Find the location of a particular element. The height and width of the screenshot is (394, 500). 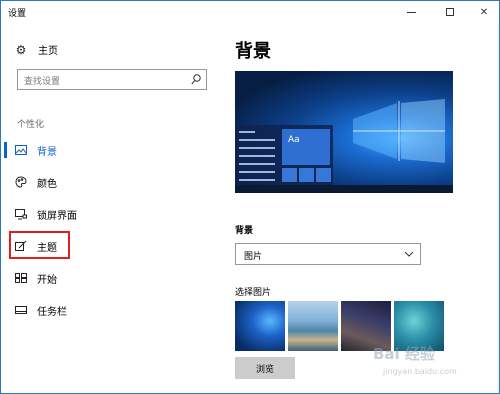

preview-taskbar is located at coordinates (344, 189).